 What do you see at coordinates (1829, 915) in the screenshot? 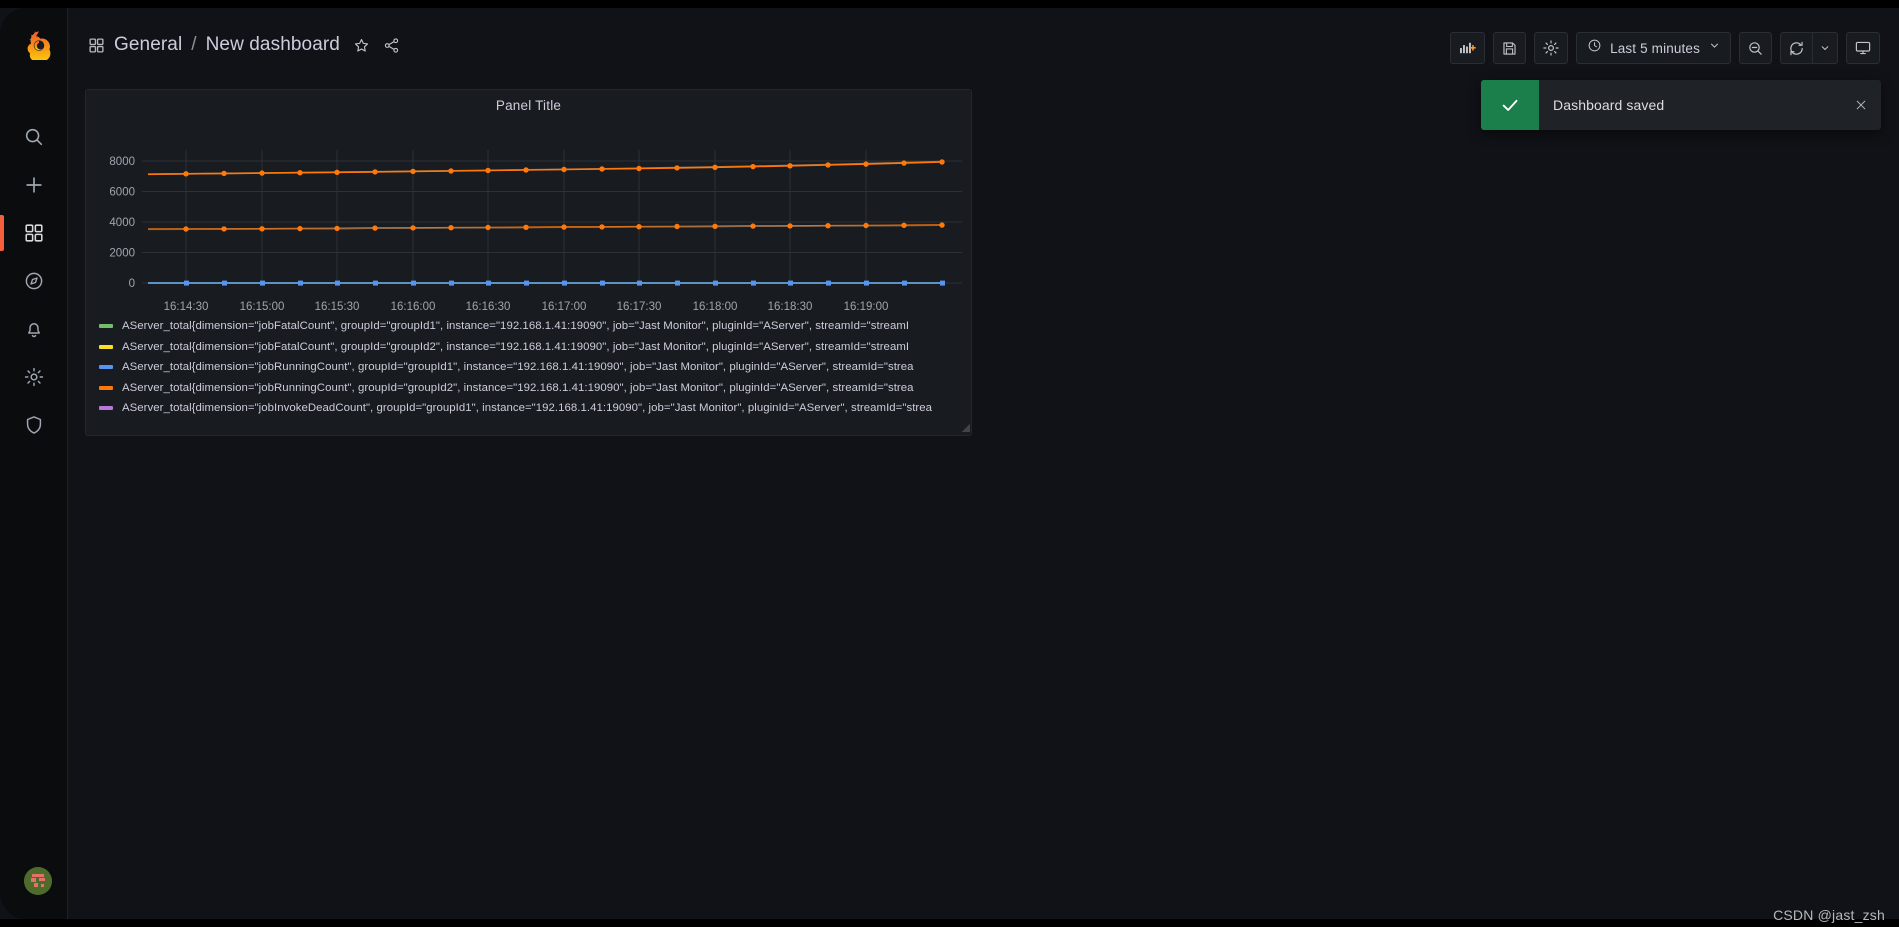
I see `watermark-text: CSDN @jast_zsh` at bounding box center [1829, 915].